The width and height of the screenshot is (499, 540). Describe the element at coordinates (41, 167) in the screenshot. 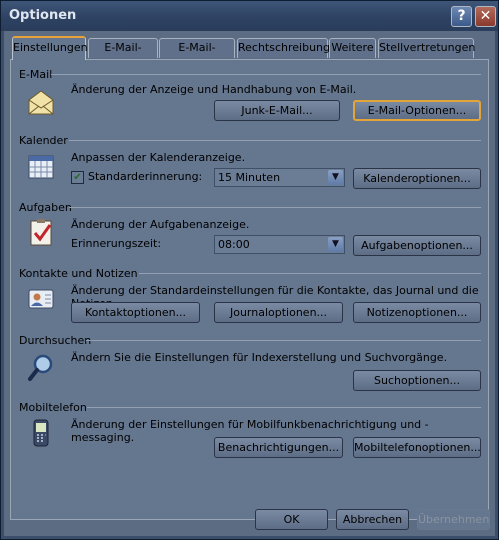

I see `calendar-icon` at that location.